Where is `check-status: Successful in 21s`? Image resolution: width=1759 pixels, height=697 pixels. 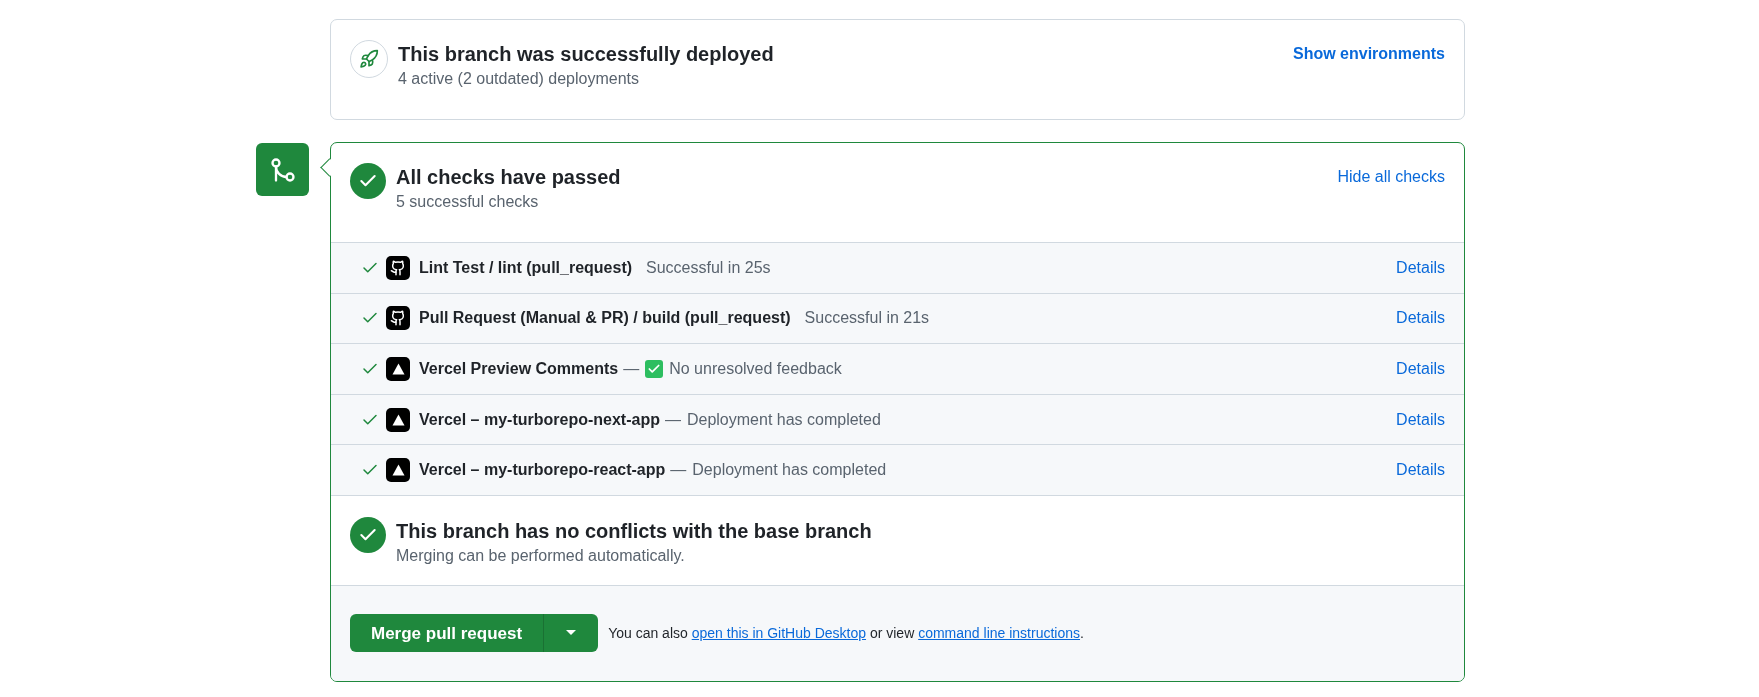 check-status: Successful in 21s is located at coordinates (867, 318).